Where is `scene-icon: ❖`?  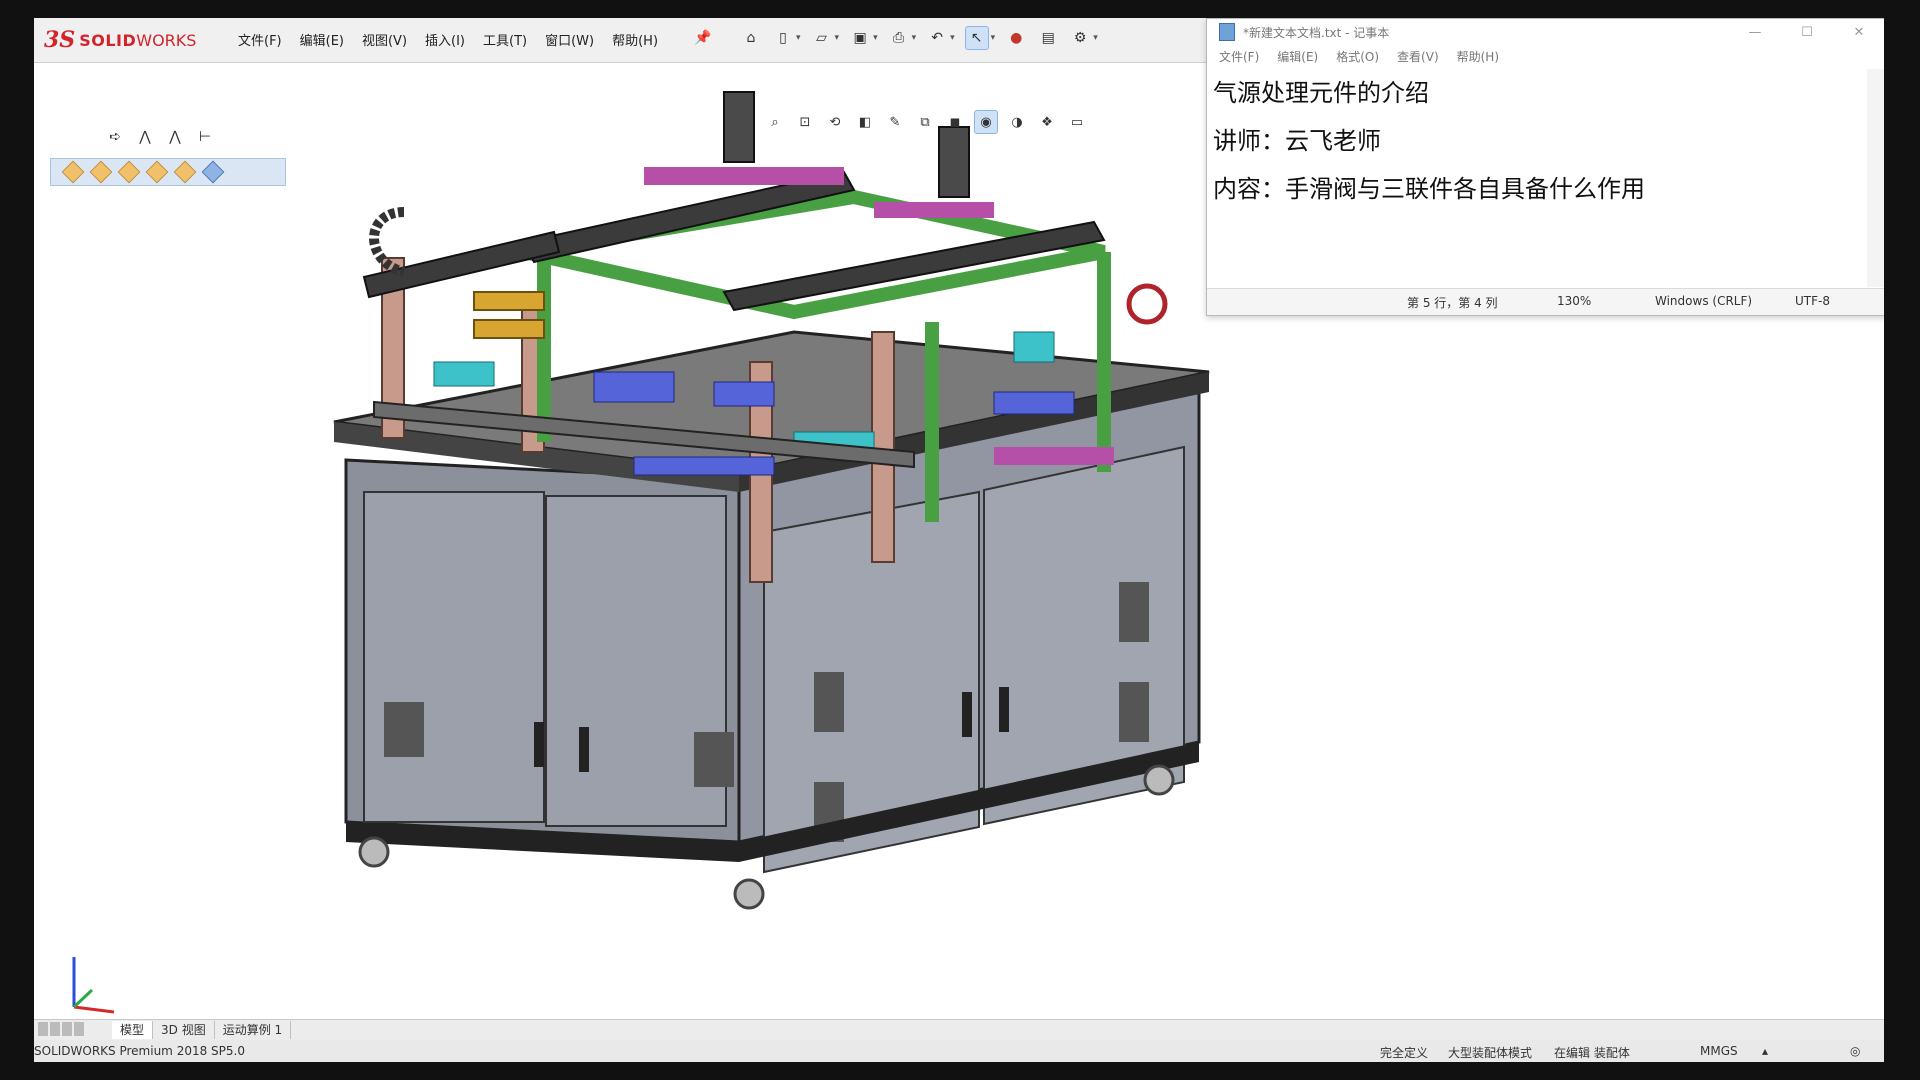 scene-icon: ❖ is located at coordinates (1047, 122).